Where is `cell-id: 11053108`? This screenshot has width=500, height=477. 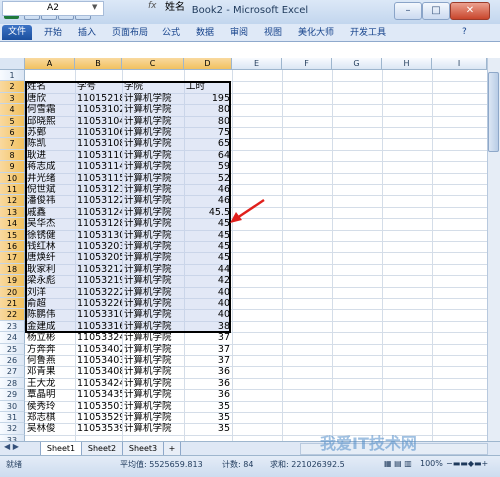 cell-id: 11053108 is located at coordinates (99, 143).